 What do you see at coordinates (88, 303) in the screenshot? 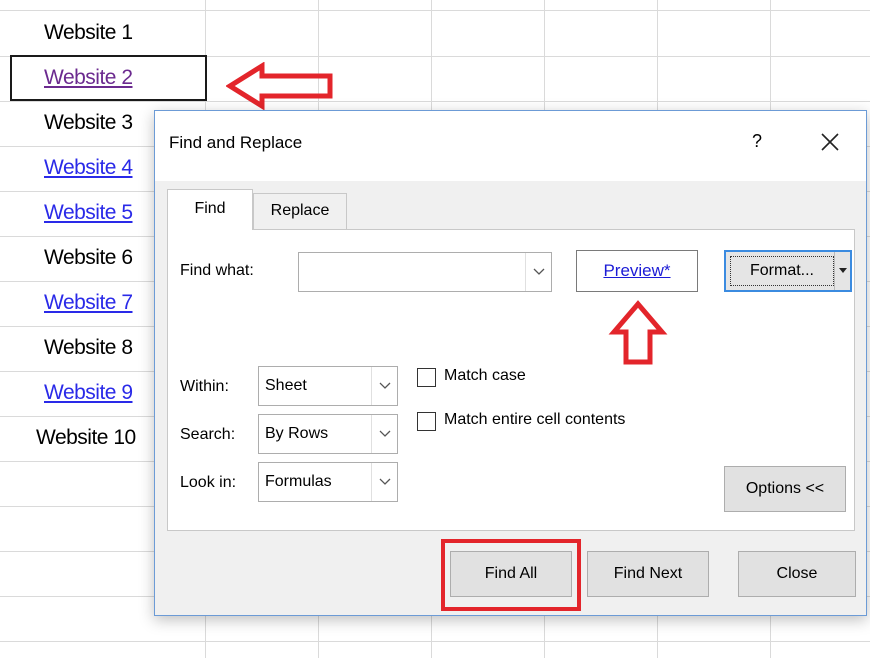
I see `cell-website-7: Website 7` at bounding box center [88, 303].